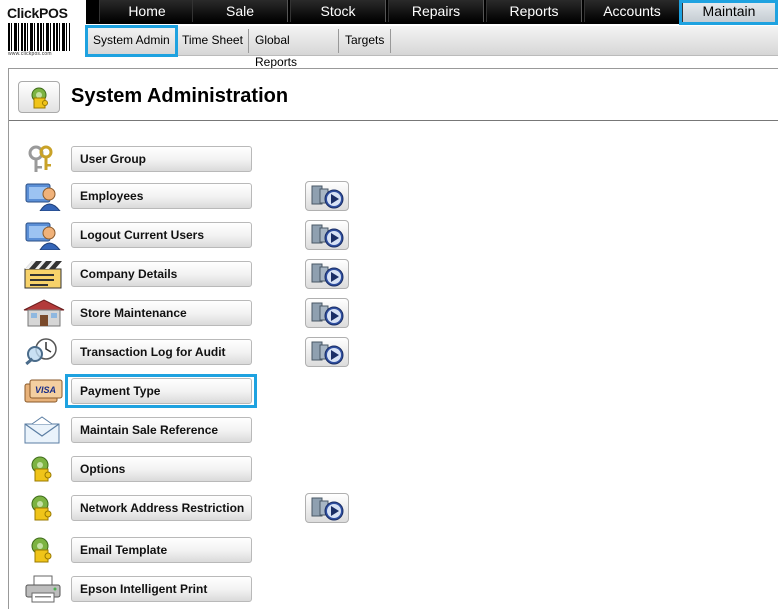 Image resolution: width=778 pixels, height=609 pixels. Describe the element at coordinates (161, 469) in the screenshot. I see `options-button: Options` at that location.